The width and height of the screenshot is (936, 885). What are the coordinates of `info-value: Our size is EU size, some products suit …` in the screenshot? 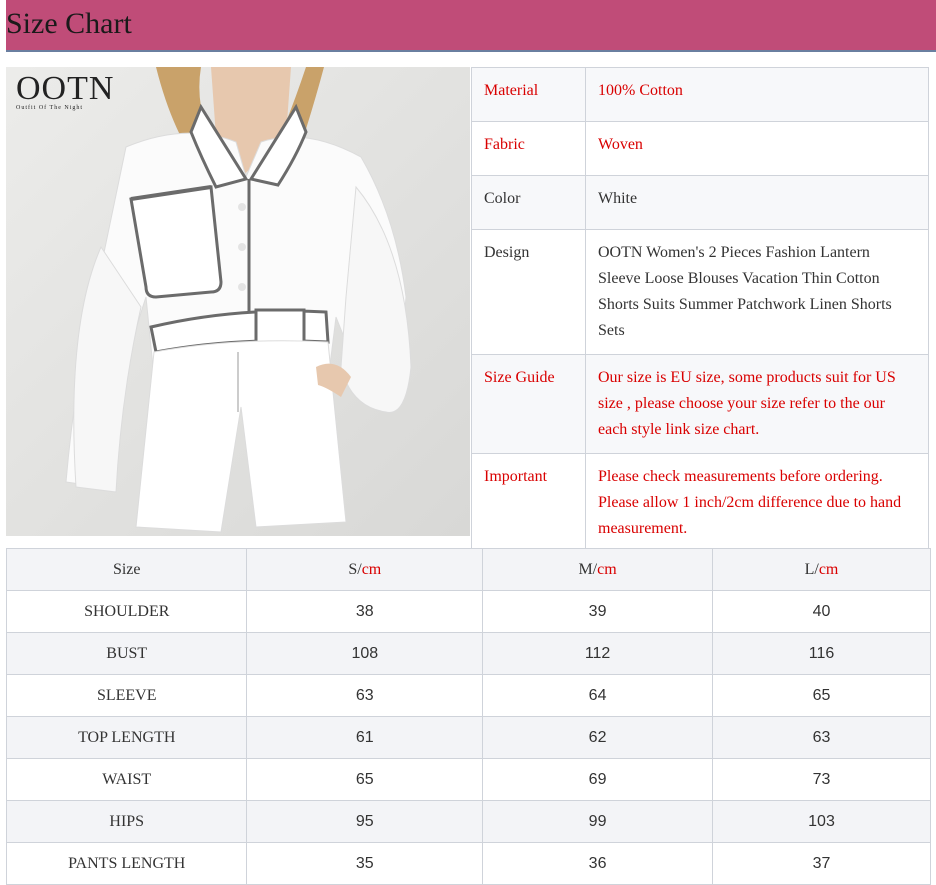 It's located at (757, 404).